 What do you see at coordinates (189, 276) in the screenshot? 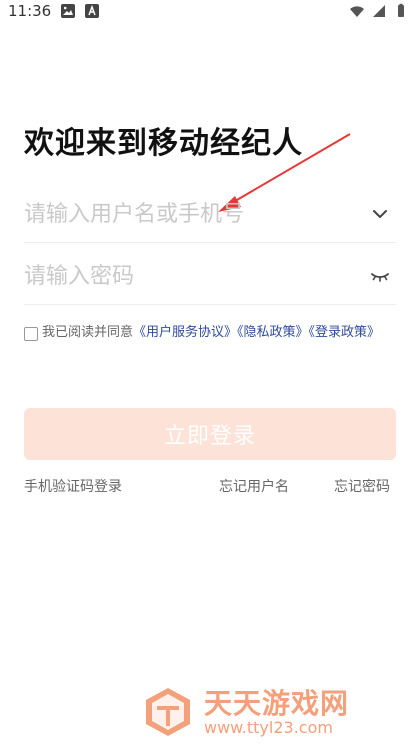
I see `password-input` at bounding box center [189, 276].